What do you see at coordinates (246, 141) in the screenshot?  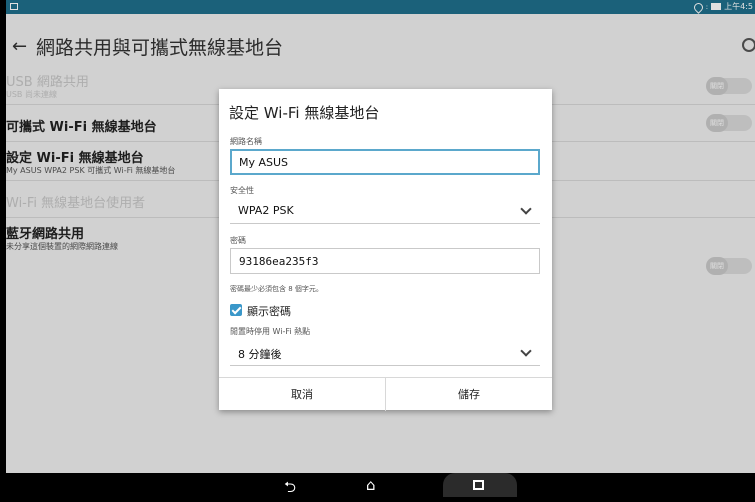 I see `network-name-label: 網路名稱` at bounding box center [246, 141].